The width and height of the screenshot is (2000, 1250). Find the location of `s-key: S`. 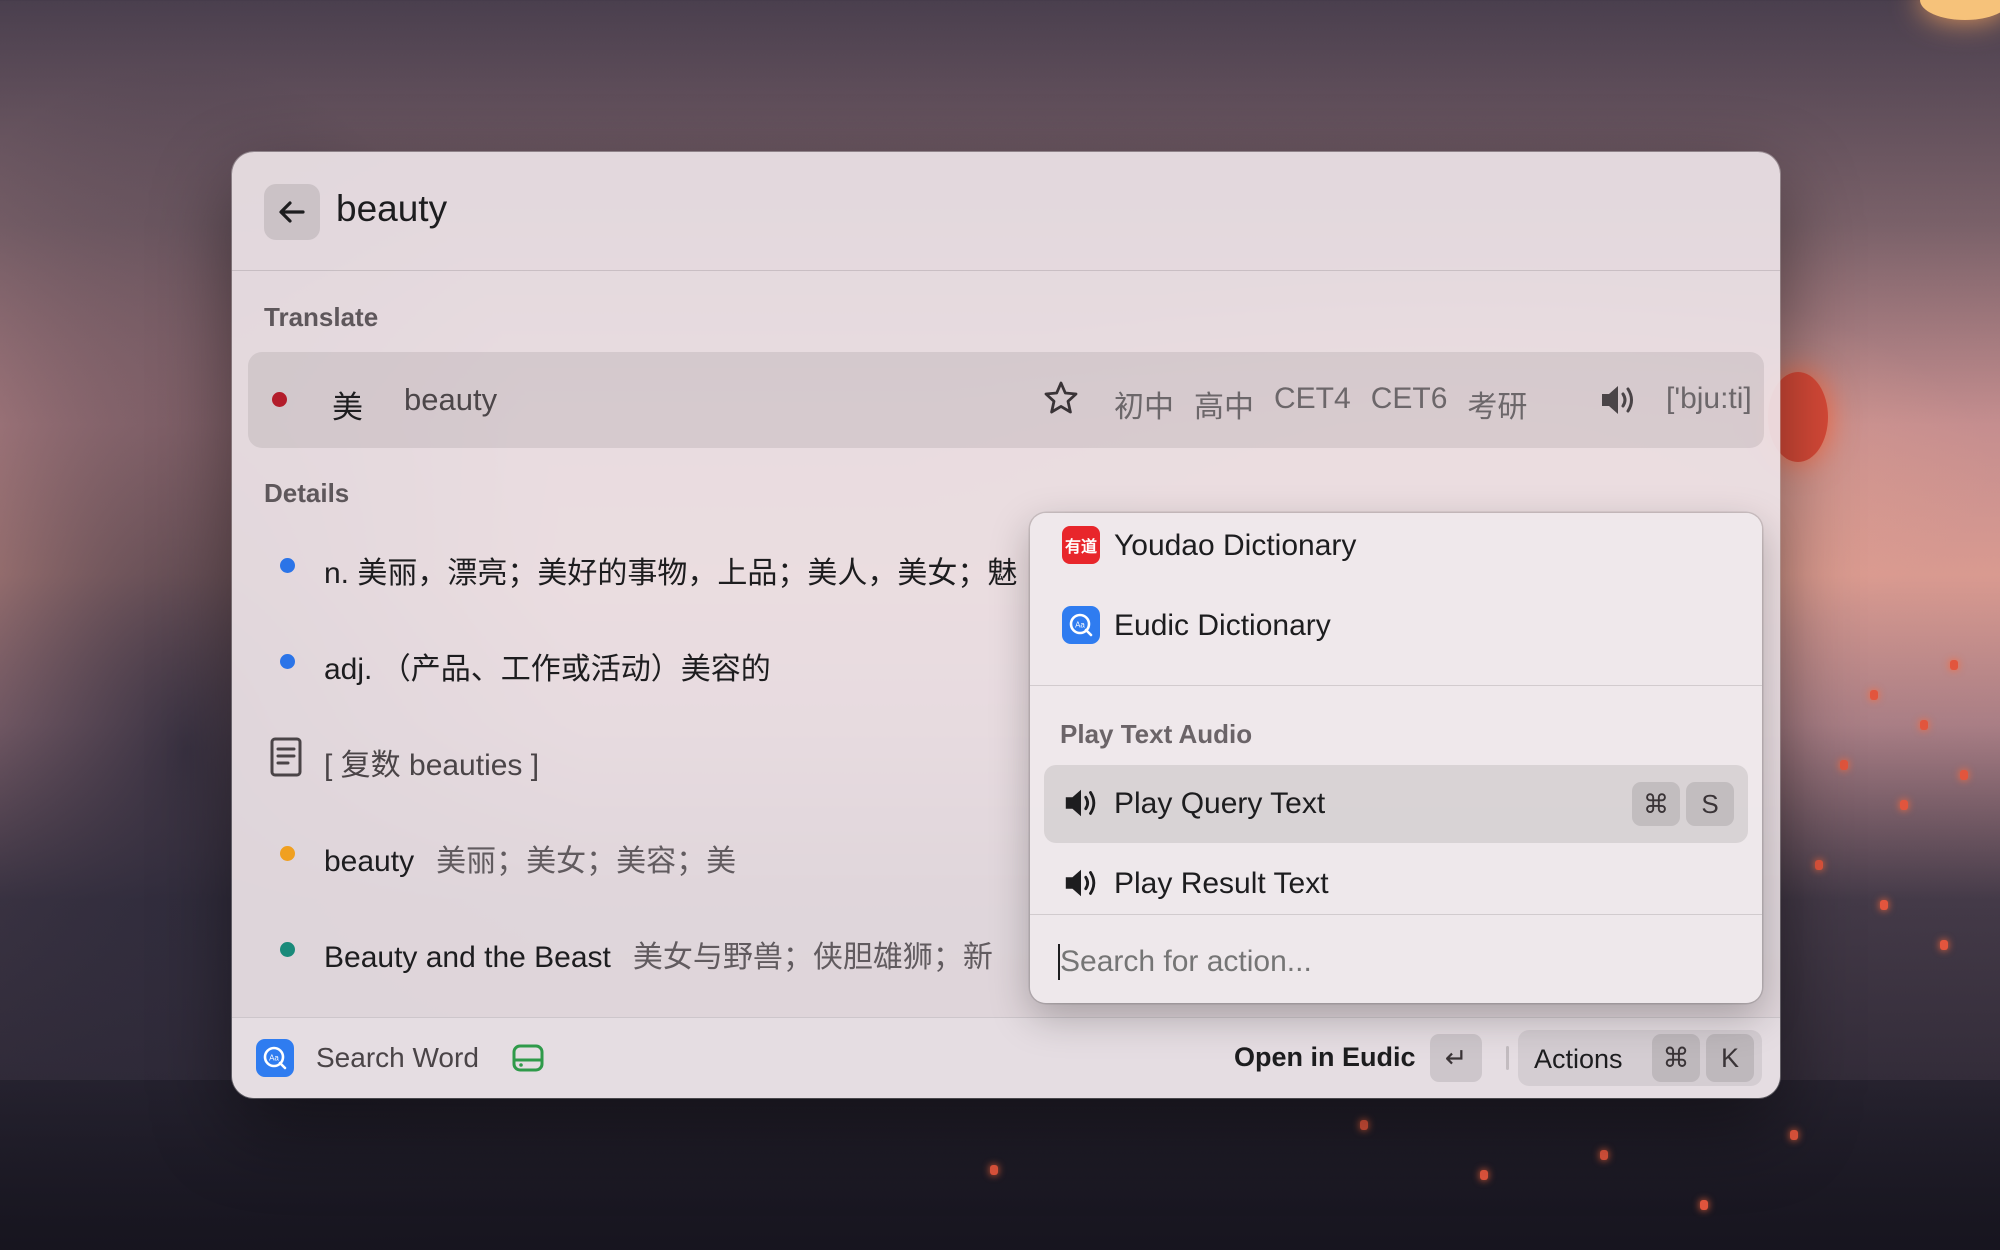

s-key: S is located at coordinates (1710, 804).